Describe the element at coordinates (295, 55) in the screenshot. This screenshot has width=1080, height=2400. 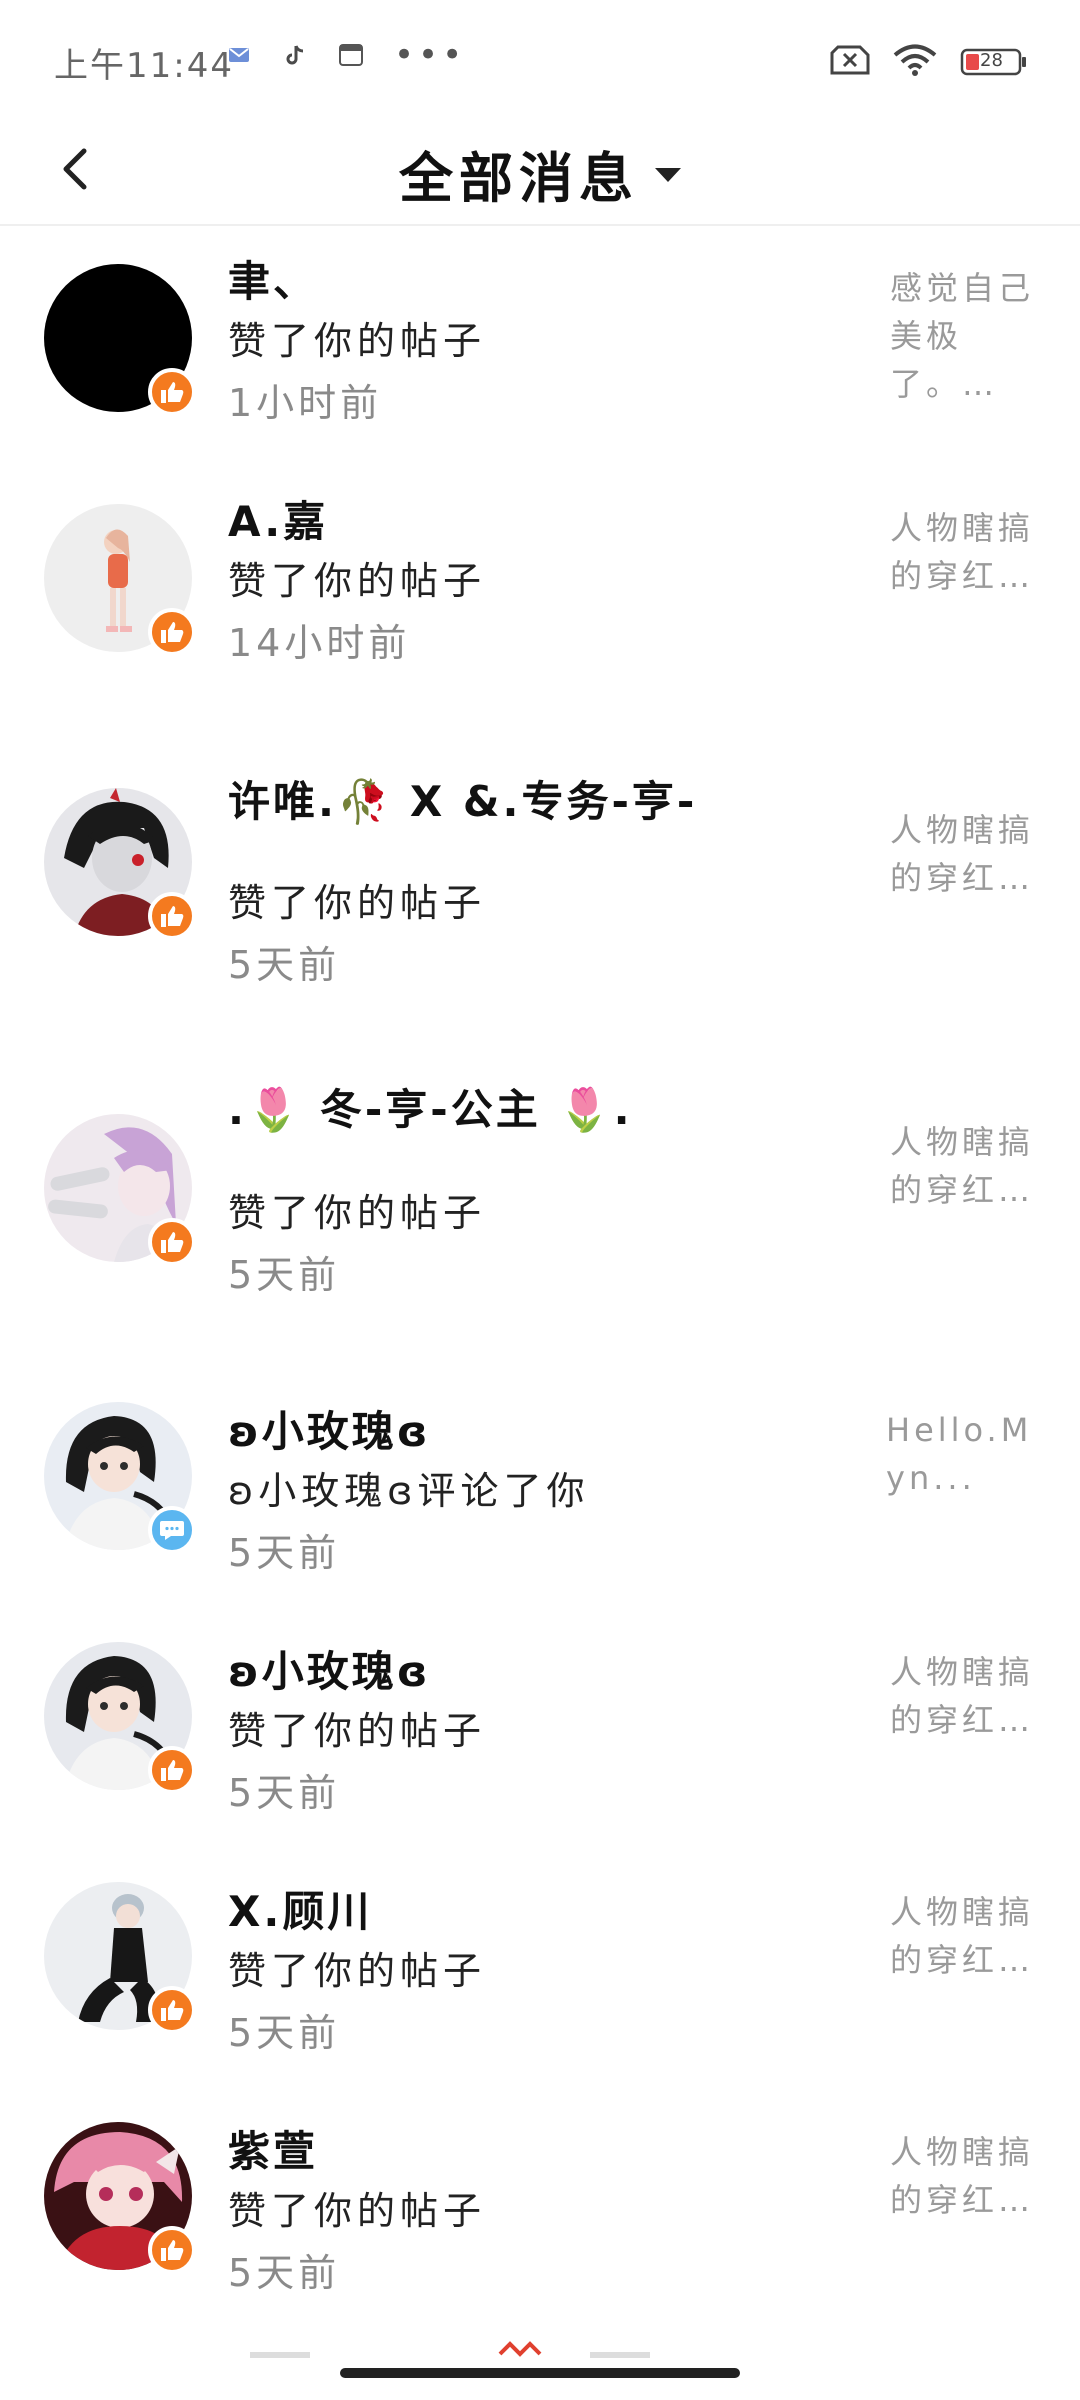
I see `tiktok-icon` at that location.